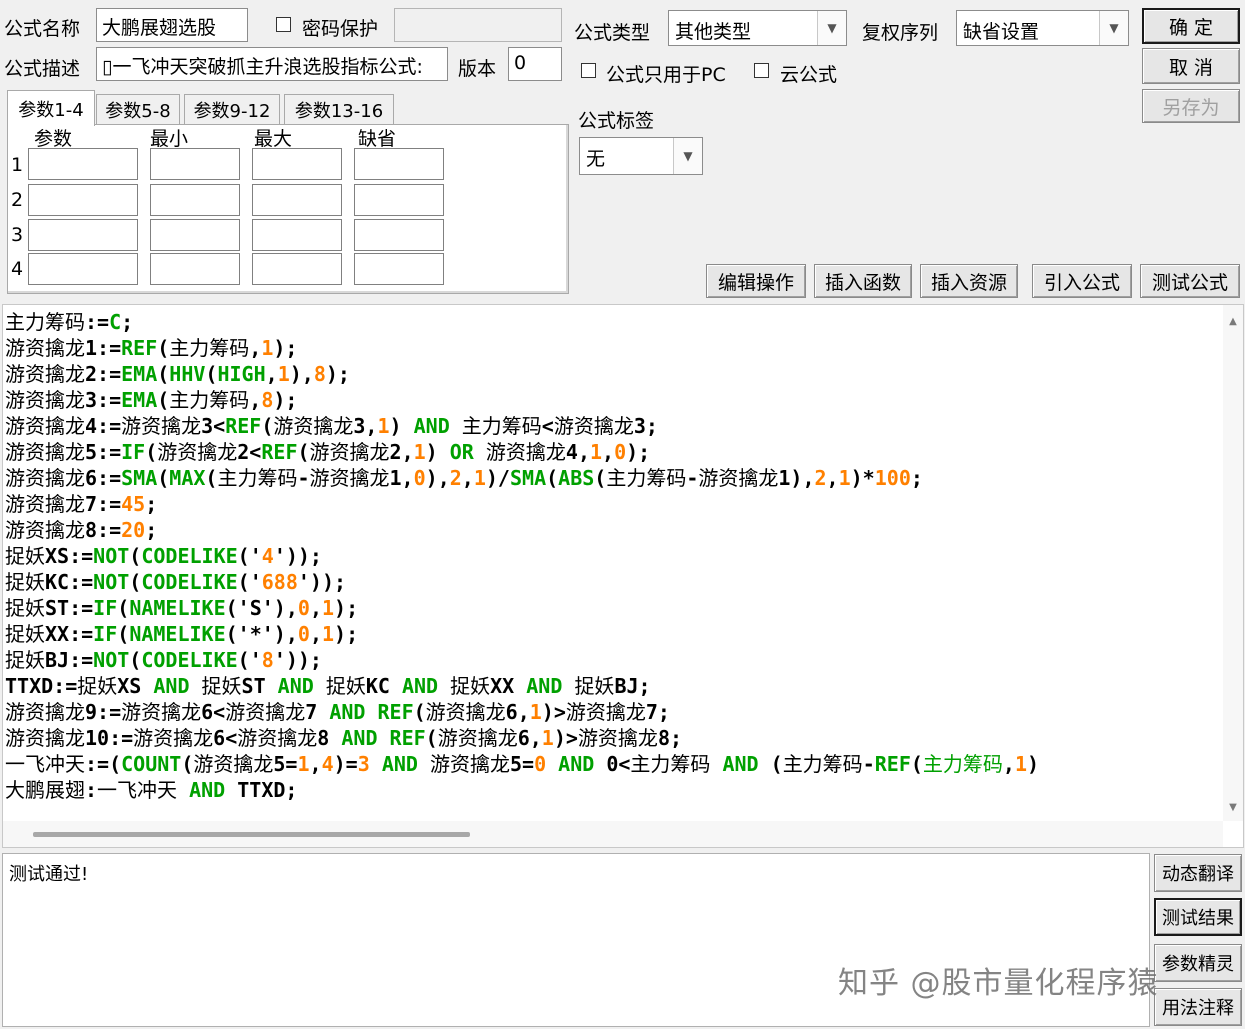 The width and height of the screenshot is (1245, 1029). What do you see at coordinates (49, 874) in the screenshot?
I see `test-output-text: 测试通过!` at bounding box center [49, 874].